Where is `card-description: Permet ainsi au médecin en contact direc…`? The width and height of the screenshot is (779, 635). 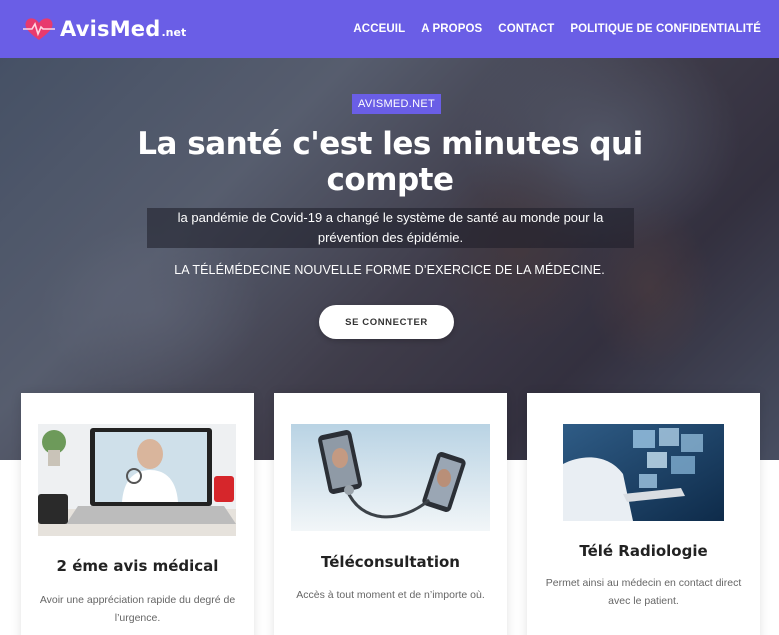 card-description: Permet ainsi au médecin en contact direc… is located at coordinates (643, 592).